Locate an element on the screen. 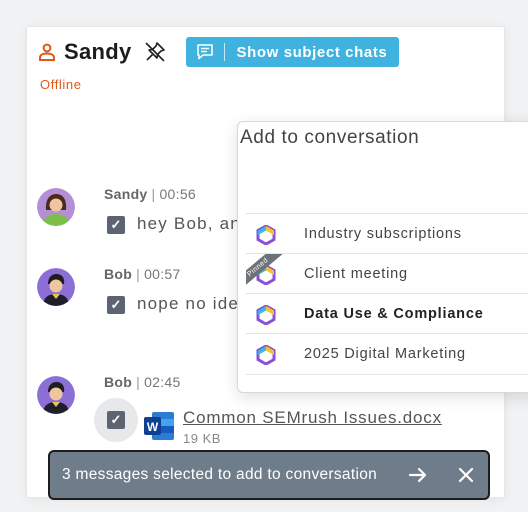  show-subject-chats-button: Show subject chats is located at coordinates (292, 52).